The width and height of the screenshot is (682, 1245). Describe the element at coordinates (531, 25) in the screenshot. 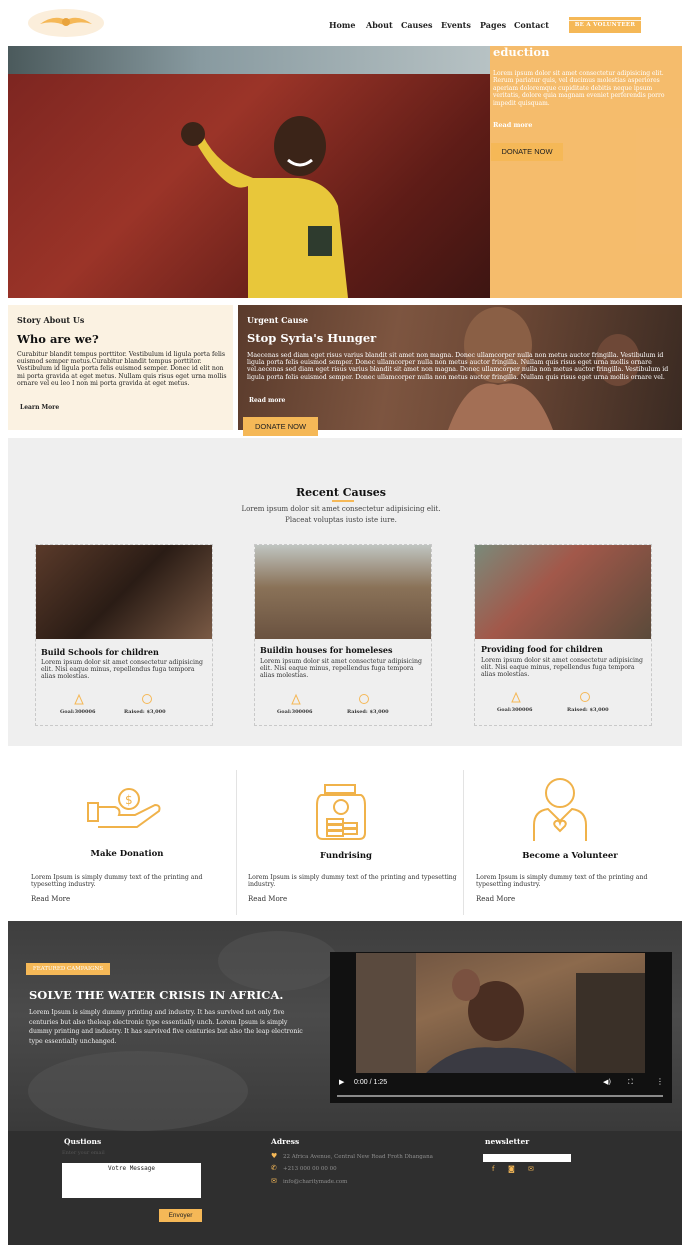

I see `nav-contact: Contact` at that location.